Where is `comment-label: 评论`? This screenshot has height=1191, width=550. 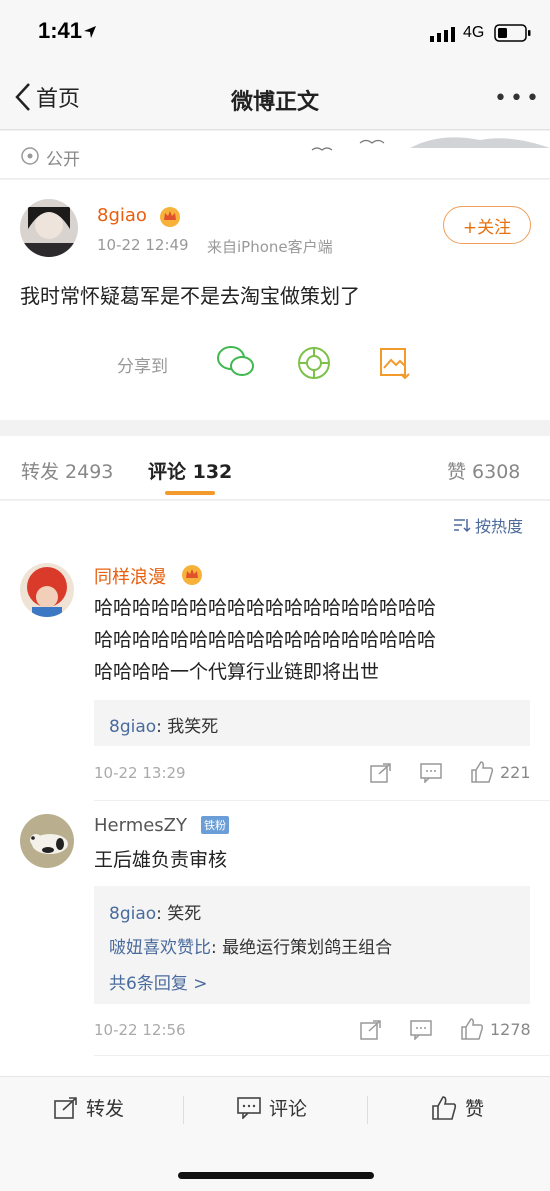 comment-label: 评论 is located at coordinates (288, 1109).